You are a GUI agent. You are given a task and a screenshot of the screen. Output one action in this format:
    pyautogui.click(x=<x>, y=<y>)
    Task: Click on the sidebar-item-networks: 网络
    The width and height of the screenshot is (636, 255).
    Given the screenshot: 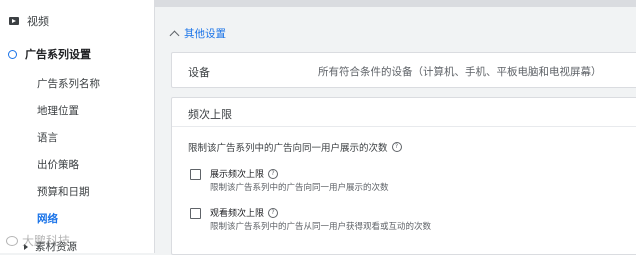 What is the action you would take?
    pyautogui.click(x=47, y=219)
    